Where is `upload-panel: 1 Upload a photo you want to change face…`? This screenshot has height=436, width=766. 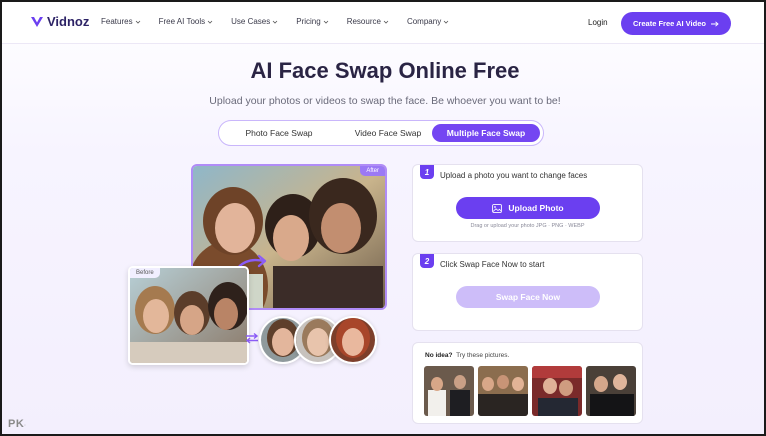
upload-panel: 1 Upload a photo you want to change face… is located at coordinates (527, 203).